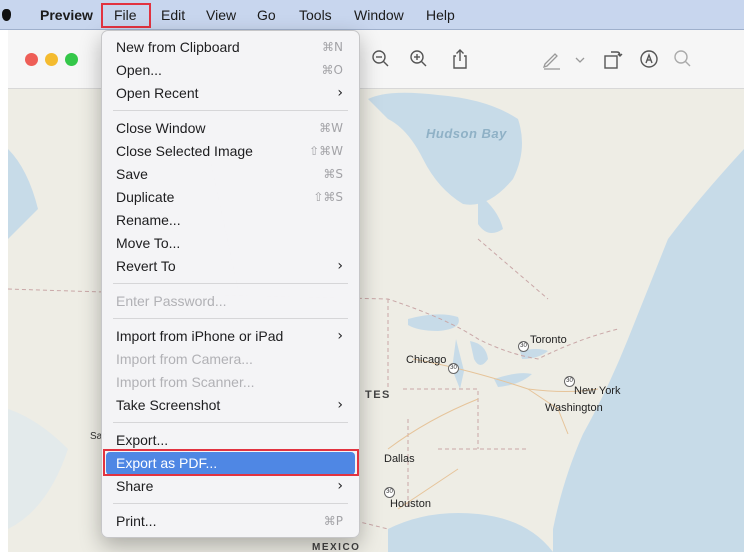 The height and width of the screenshot is (552, 744). Describe the element at coordinates (378, 395) in the screenshot. I see `map-label-united-states: TES` at that location.